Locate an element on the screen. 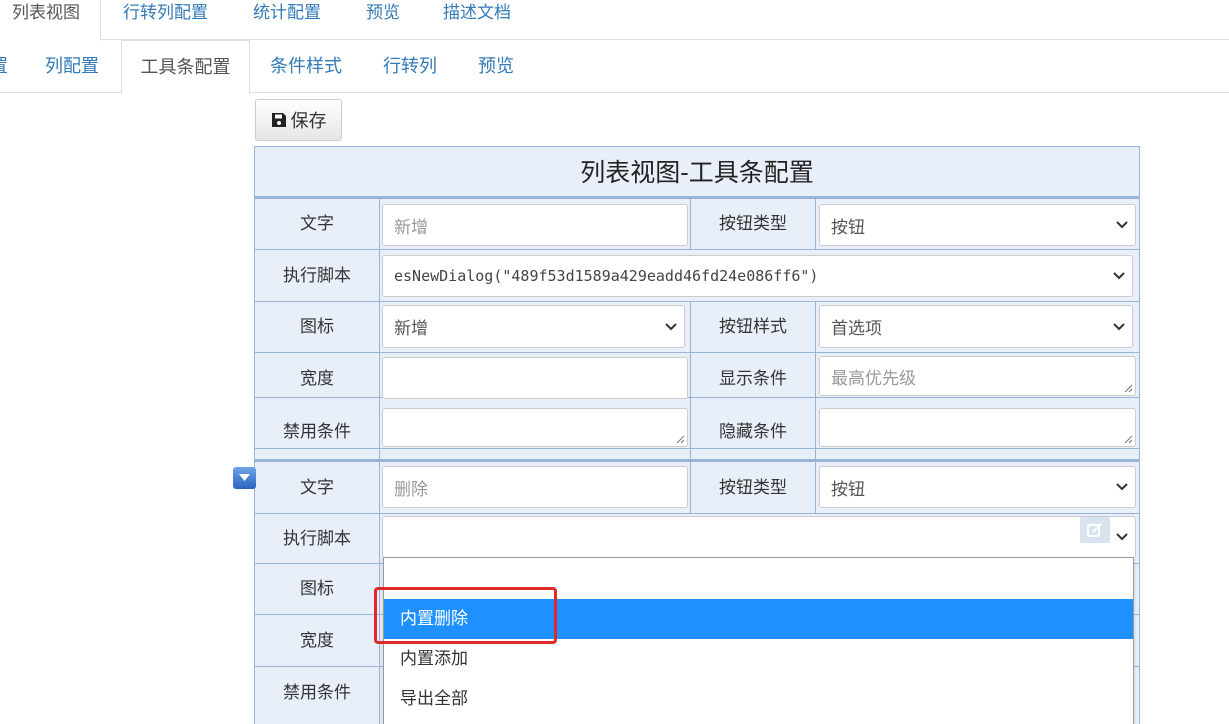 The width and height of the screenshot is (1229, 724). disabled-condition-textarea is located at coordinates (535, 427).